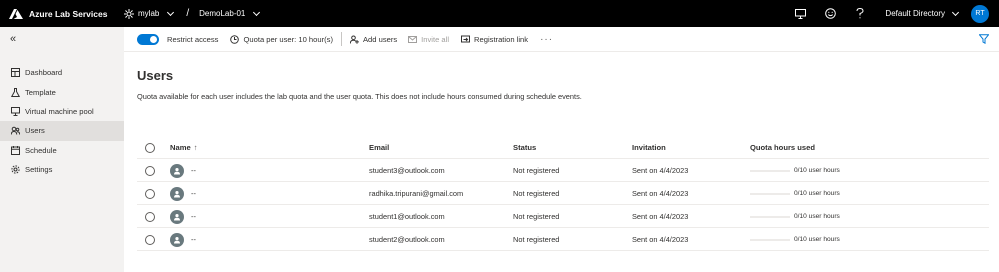  Describe the element at coordinates (413, 39) in the screenshot. I see `mail-icon` at that location.